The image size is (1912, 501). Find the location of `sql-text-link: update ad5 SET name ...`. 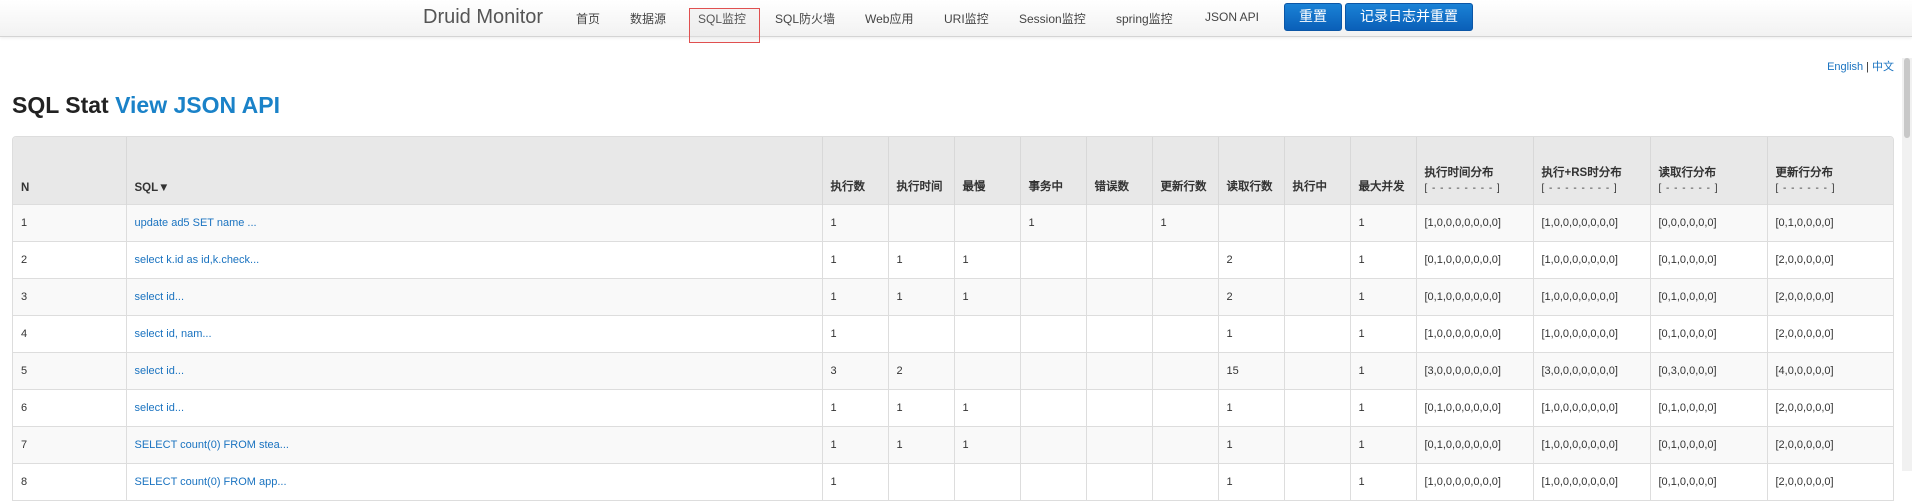

sql-text-link: update ad5 SET name ... is located at coordinates (196, 223).